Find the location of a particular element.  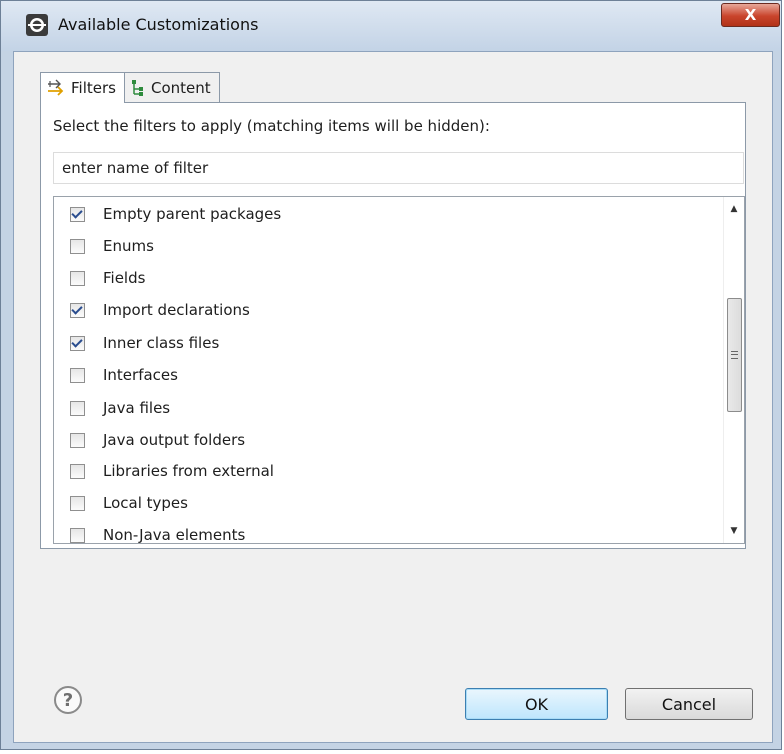

tree-content-icon is located at coordinates (138, 88).